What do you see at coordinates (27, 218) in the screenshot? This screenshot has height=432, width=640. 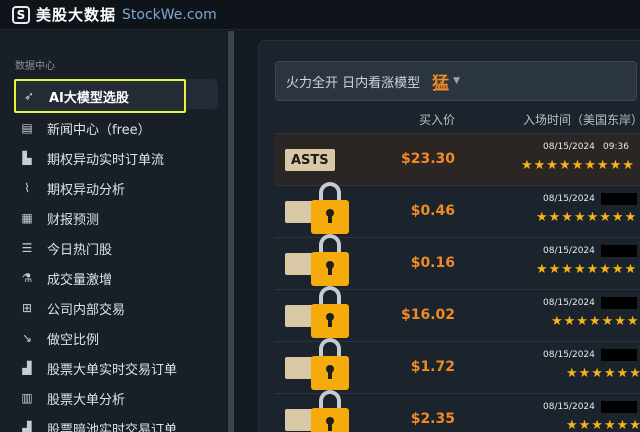 I see `calendar-icon: ▦` at bounding box center [27, 218].